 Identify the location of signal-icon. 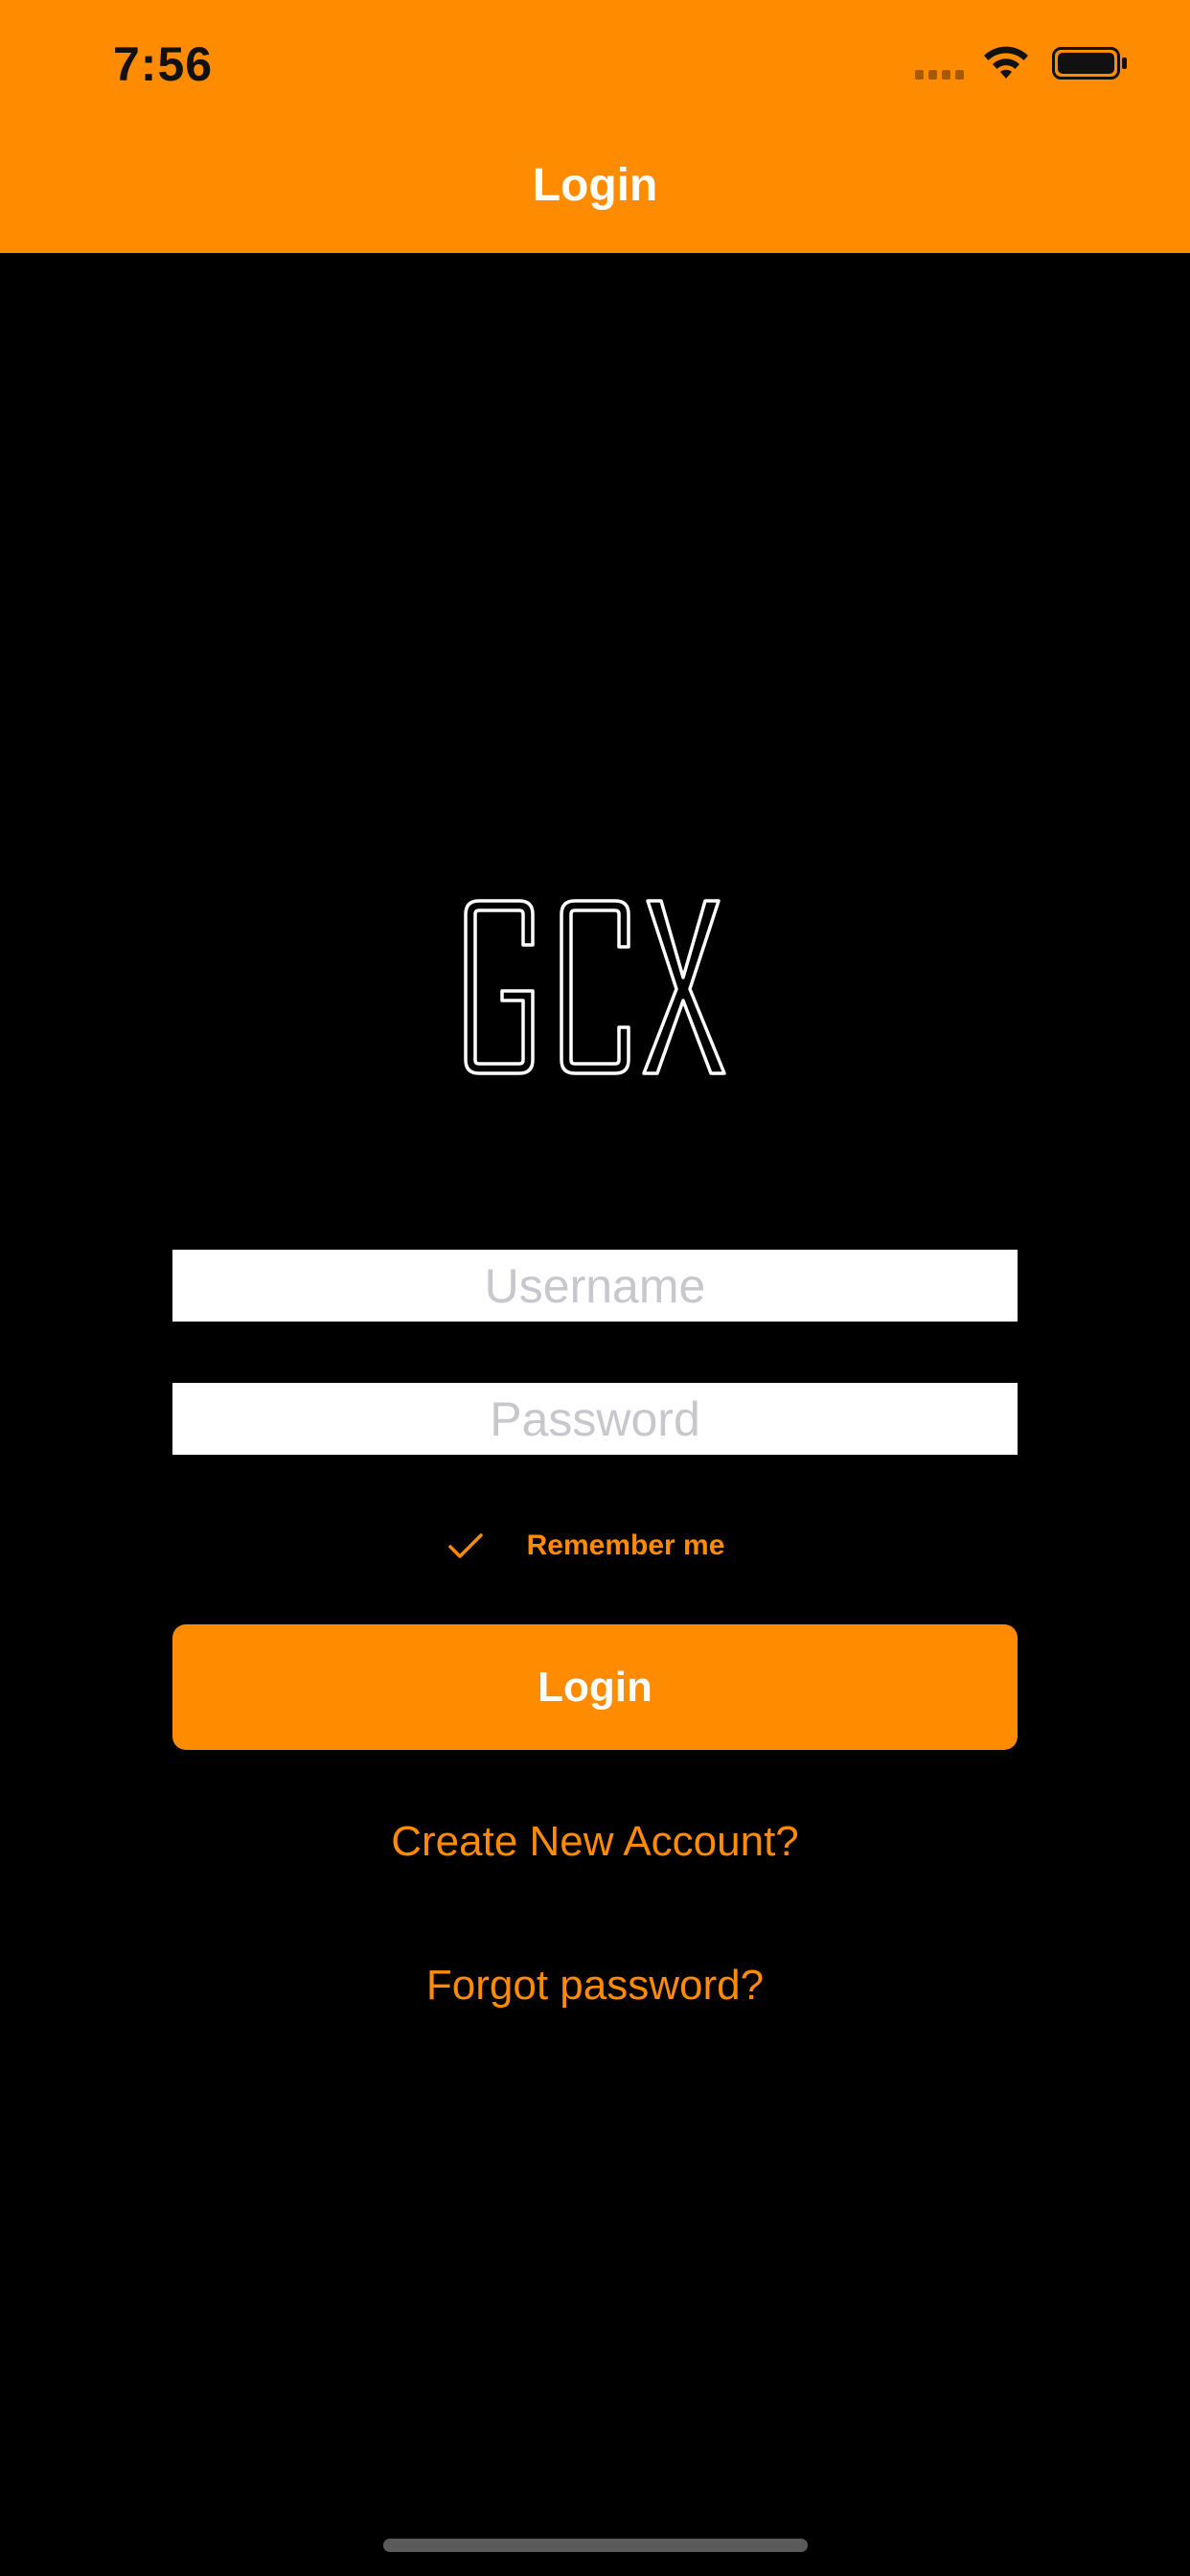
(940, 63).